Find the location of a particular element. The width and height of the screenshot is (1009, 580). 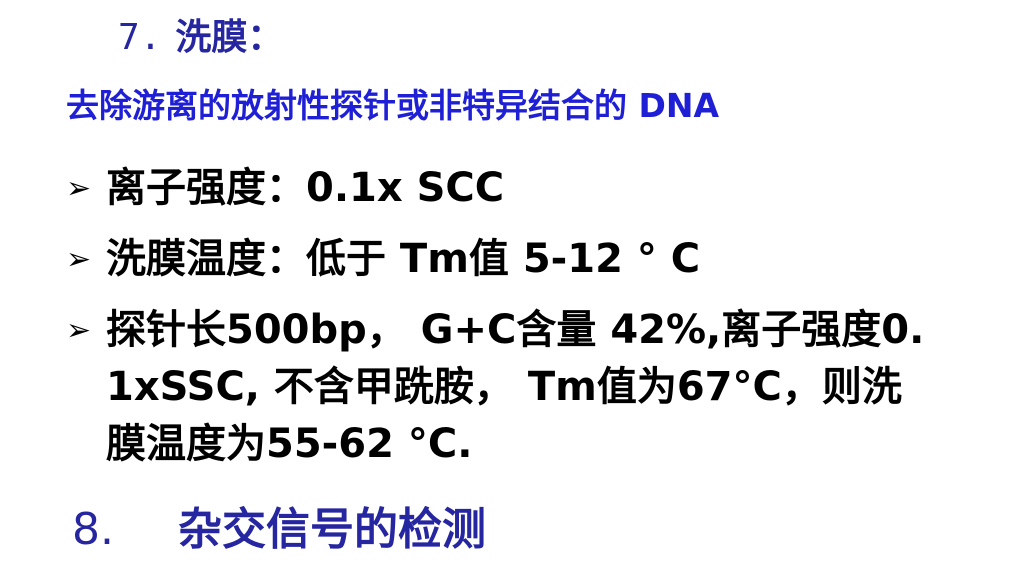

list-item: ➢ 离子强度：0.1x SCC is located at coordinates (496, 188).